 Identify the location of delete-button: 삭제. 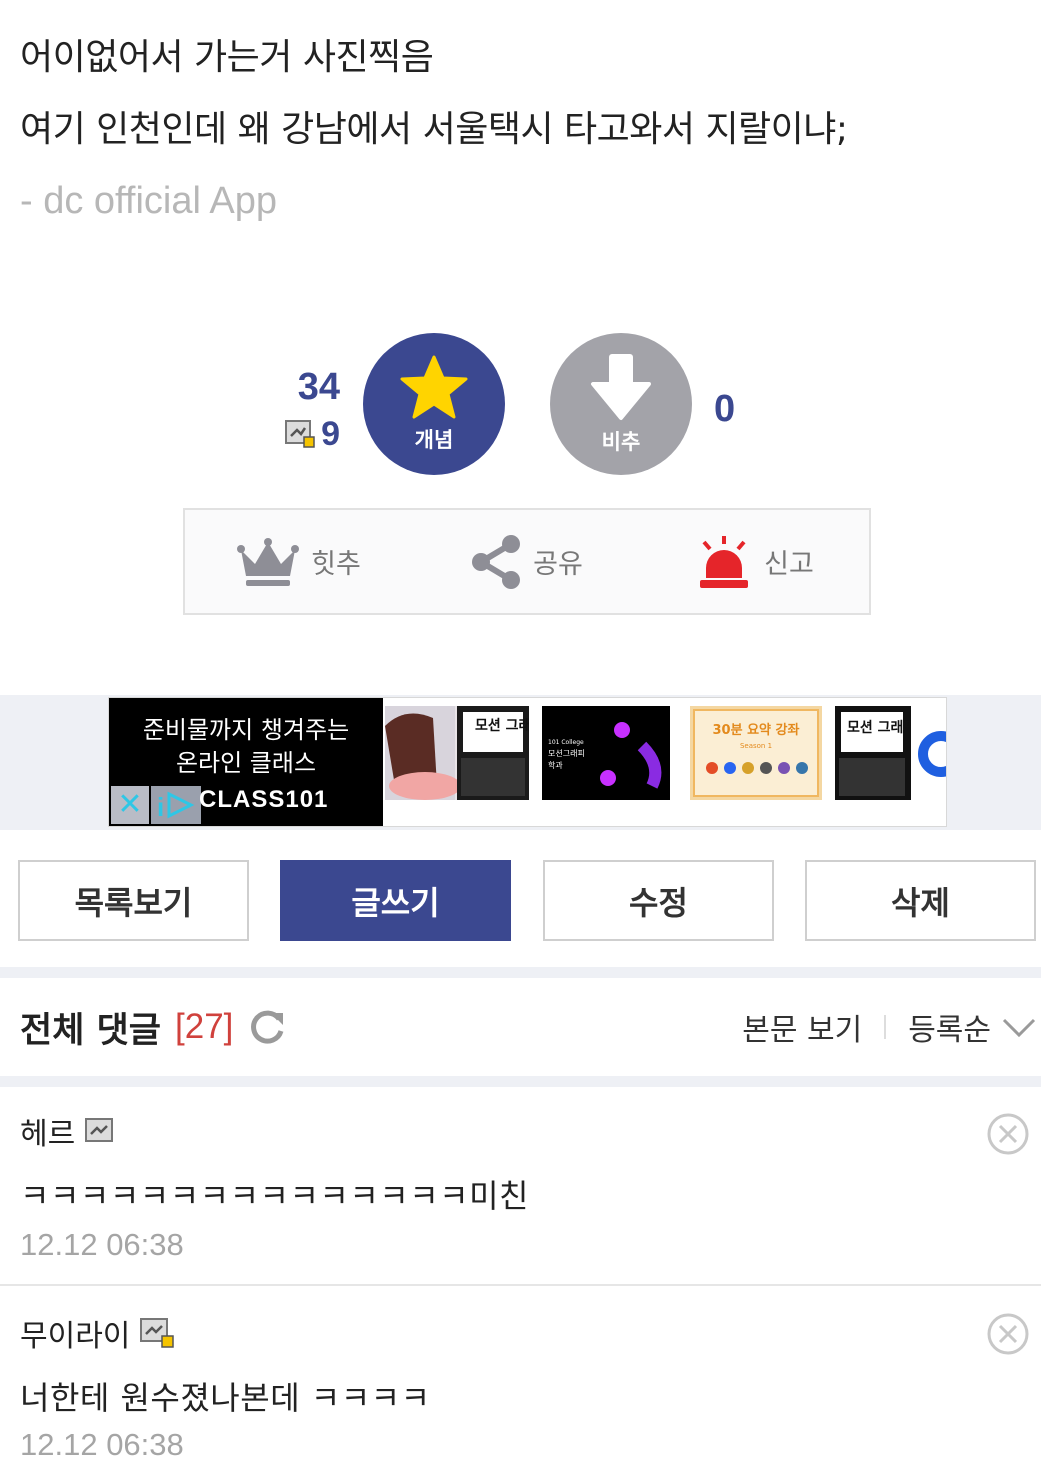
(920, 900).